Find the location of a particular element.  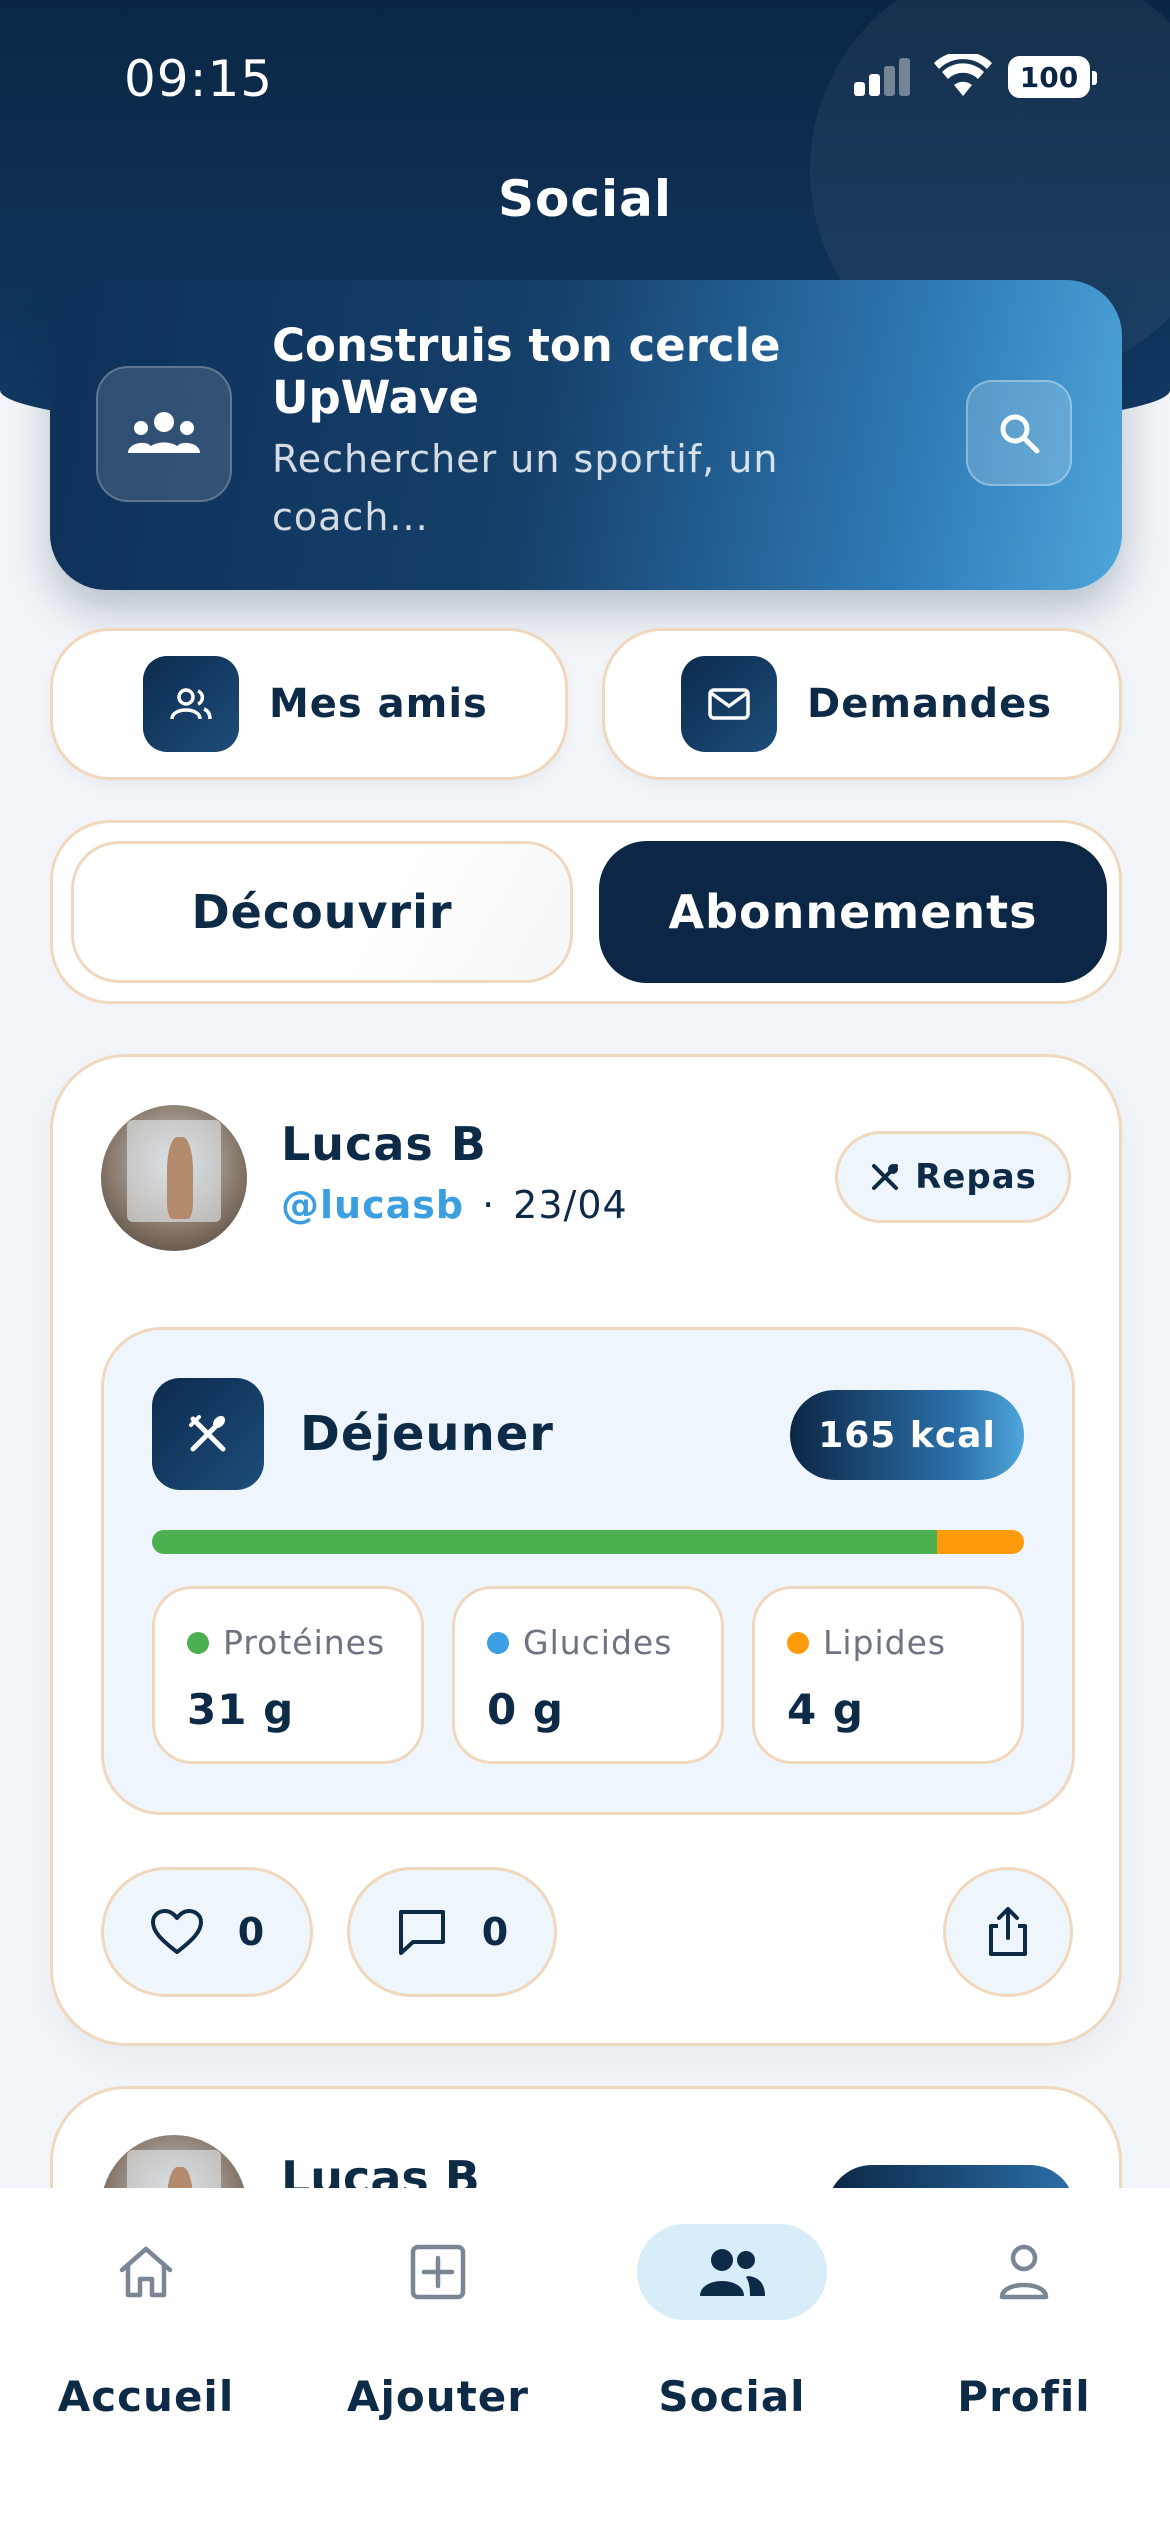

macro-progress-bar is located at coordinates (588, 1542).